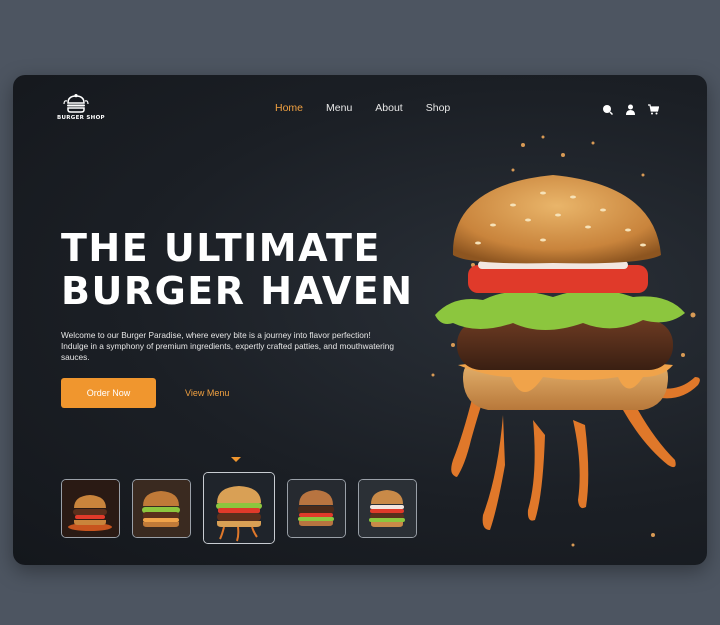  Describe the element at coordinates (81, 118) in the screenshot. I see `logo-text: BURGER SHOP` at that location.